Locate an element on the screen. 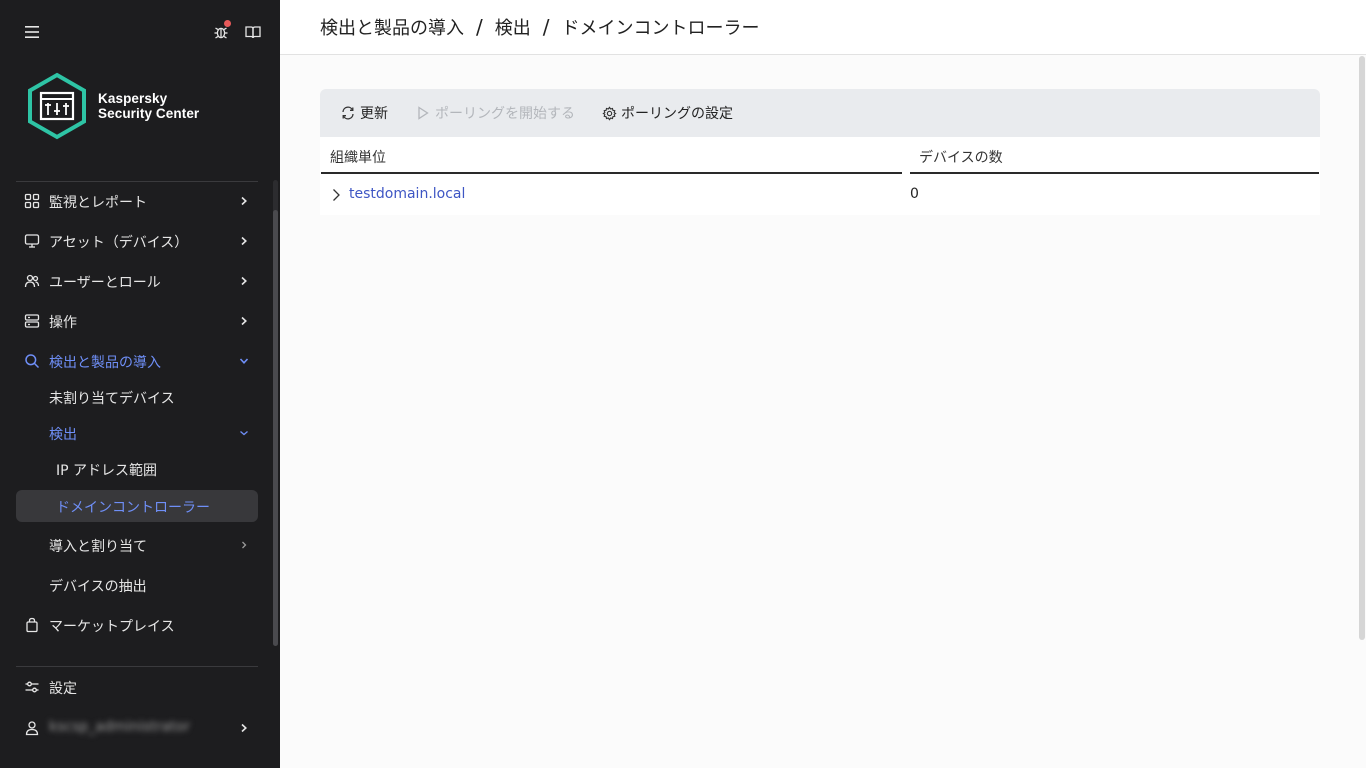  sidebar-item-settings: 設定 is located at coordinates (137, 687).